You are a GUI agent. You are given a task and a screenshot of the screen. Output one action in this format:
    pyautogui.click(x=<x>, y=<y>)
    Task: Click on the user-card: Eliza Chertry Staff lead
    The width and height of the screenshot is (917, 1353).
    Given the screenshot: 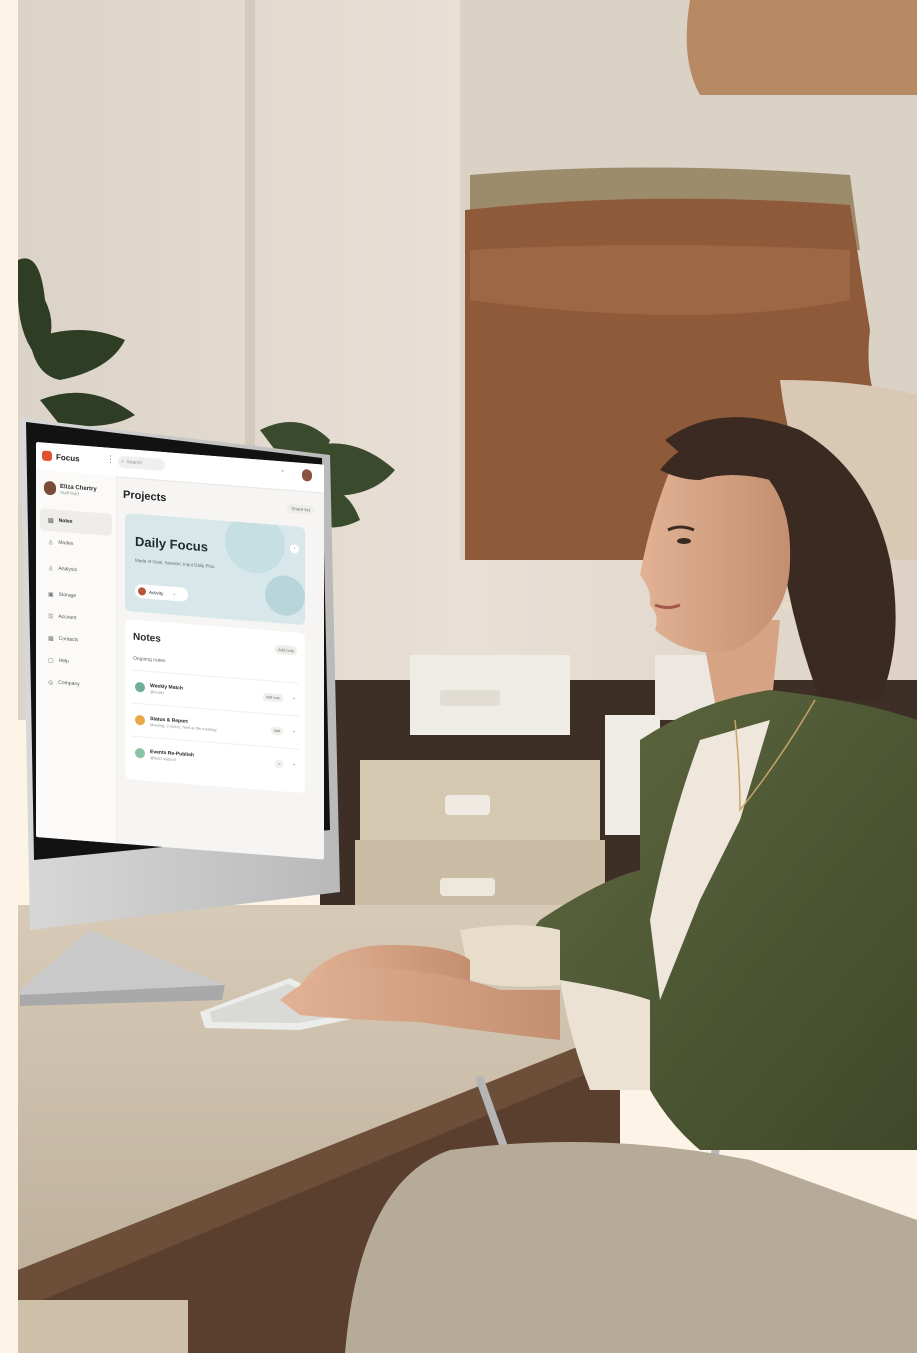 What is the action you would take?
    pyautogui.click(x=70, y=489)
    